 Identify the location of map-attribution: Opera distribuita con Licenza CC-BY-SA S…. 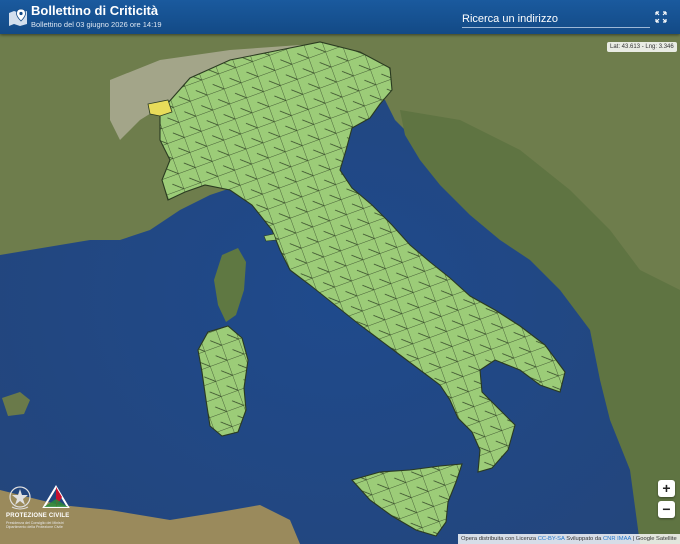
(569, 539).